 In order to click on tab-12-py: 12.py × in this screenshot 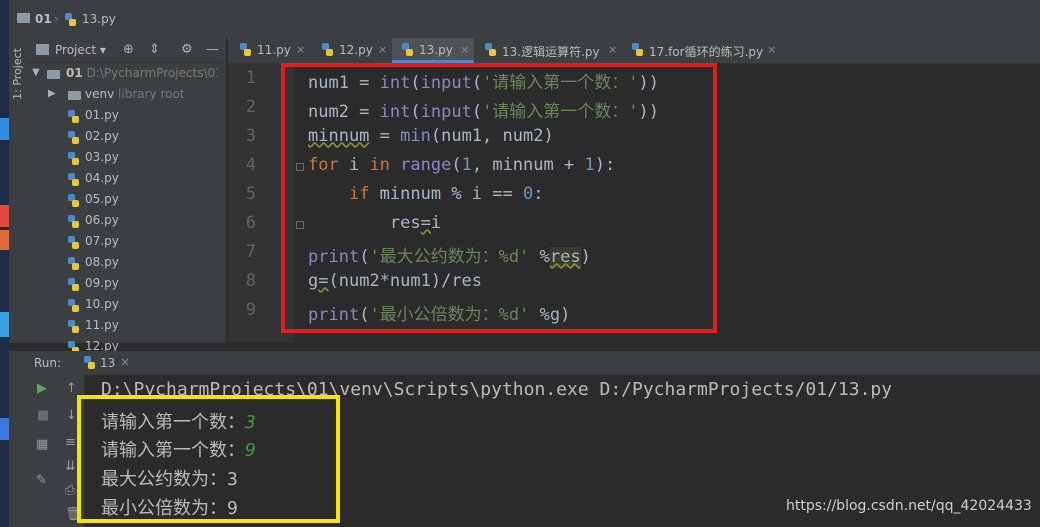, I will do `click(352, 50)`.